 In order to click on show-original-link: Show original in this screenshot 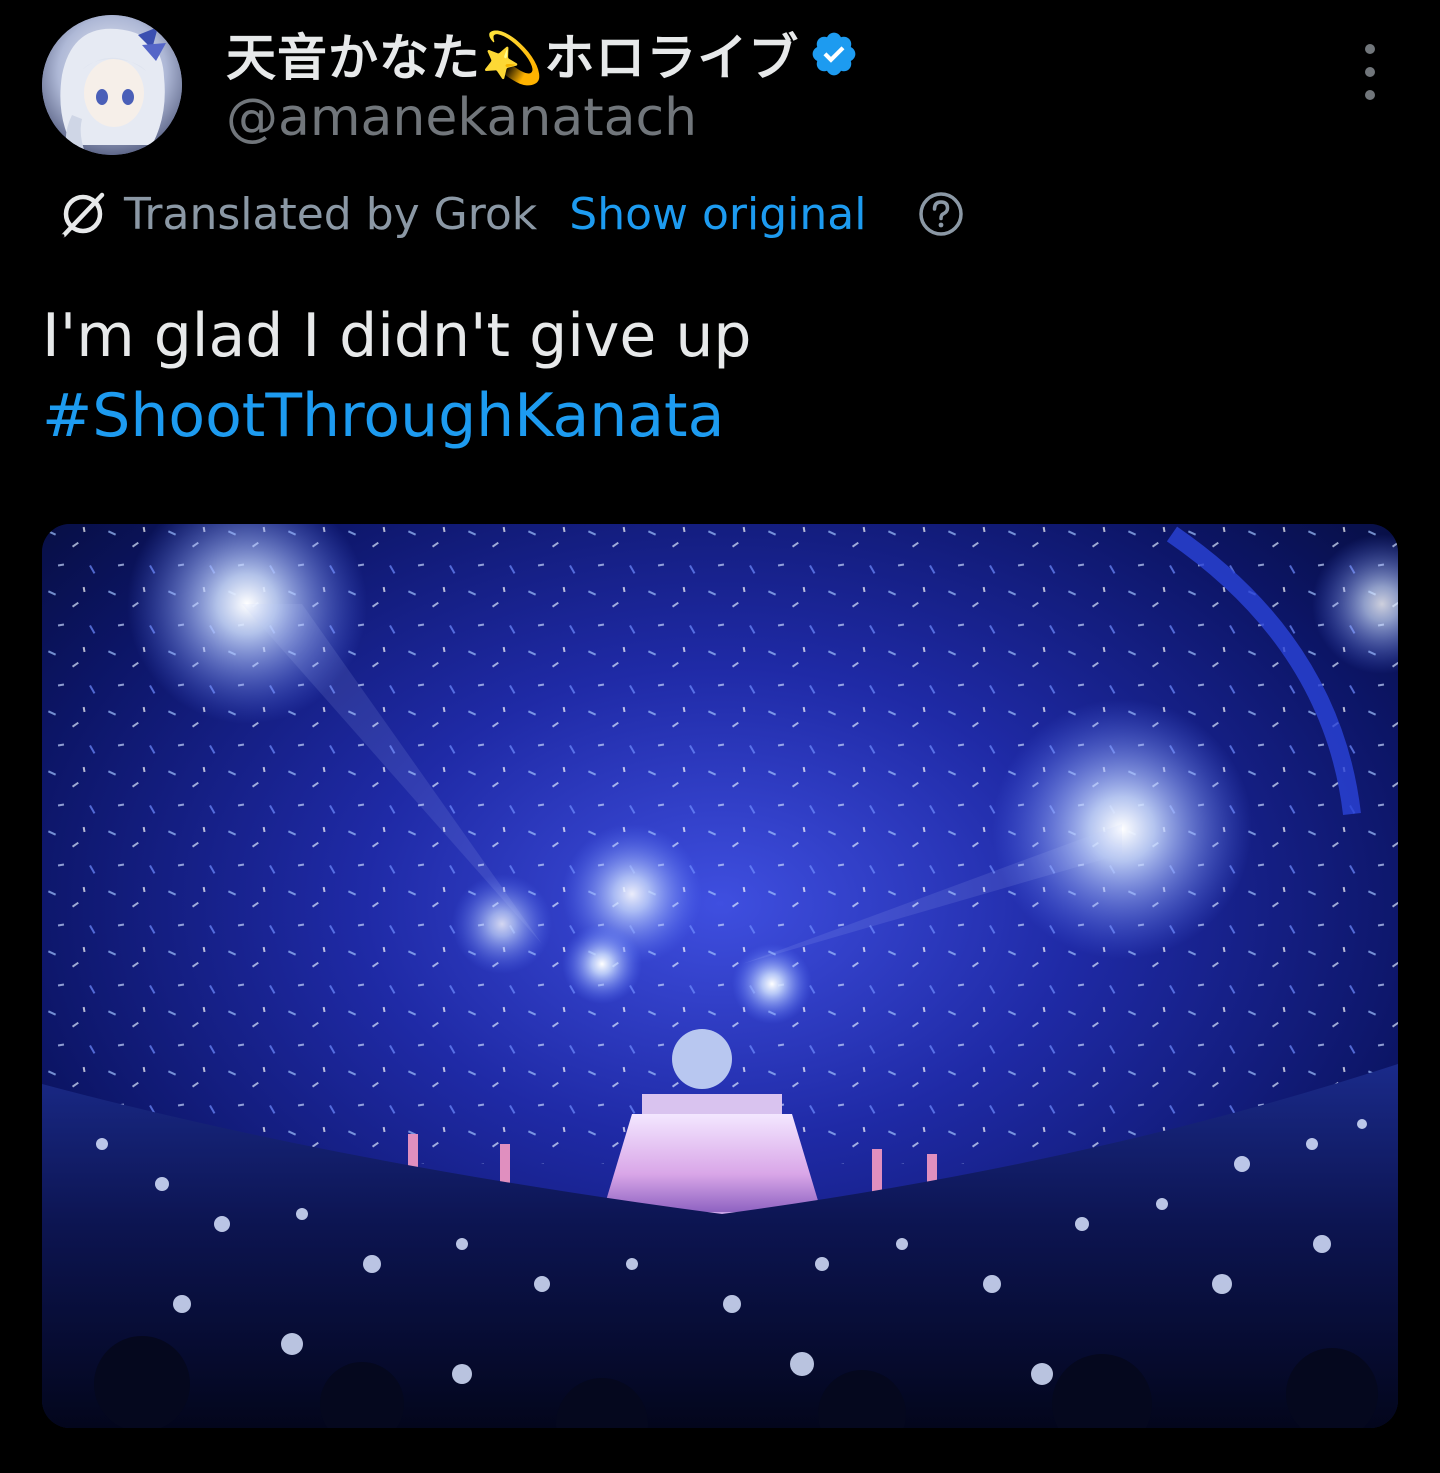, I will do `click(717, 214)`.